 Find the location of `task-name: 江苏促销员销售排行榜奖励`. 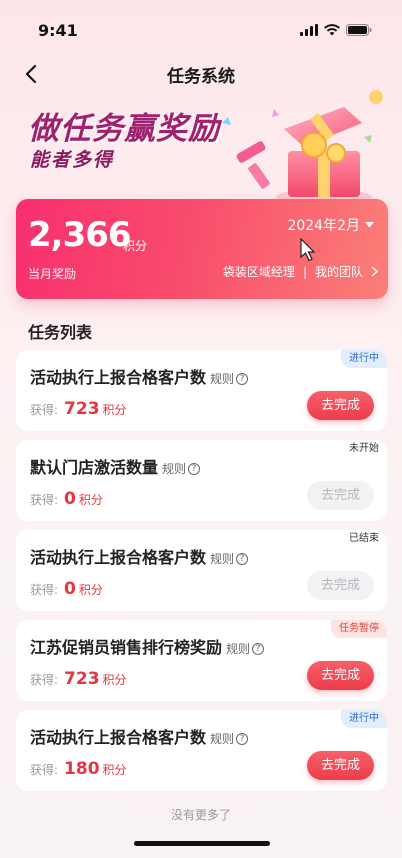

task-name: 江苏促销员销售排行榜奖励 is located at coordinates (126, 647).